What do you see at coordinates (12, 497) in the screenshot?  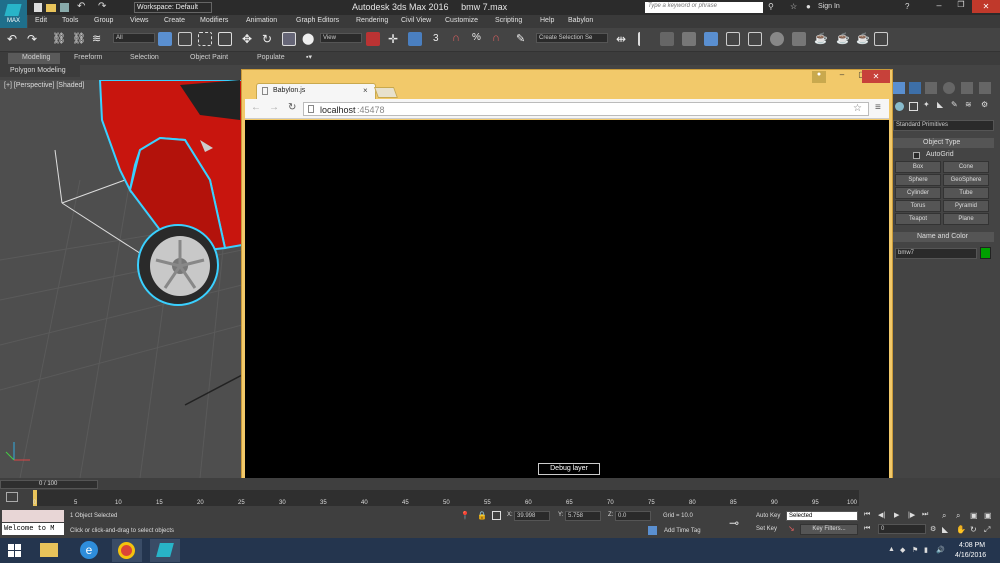 I see `trackbar-toggle-icon` at bounding box center [12, 497].